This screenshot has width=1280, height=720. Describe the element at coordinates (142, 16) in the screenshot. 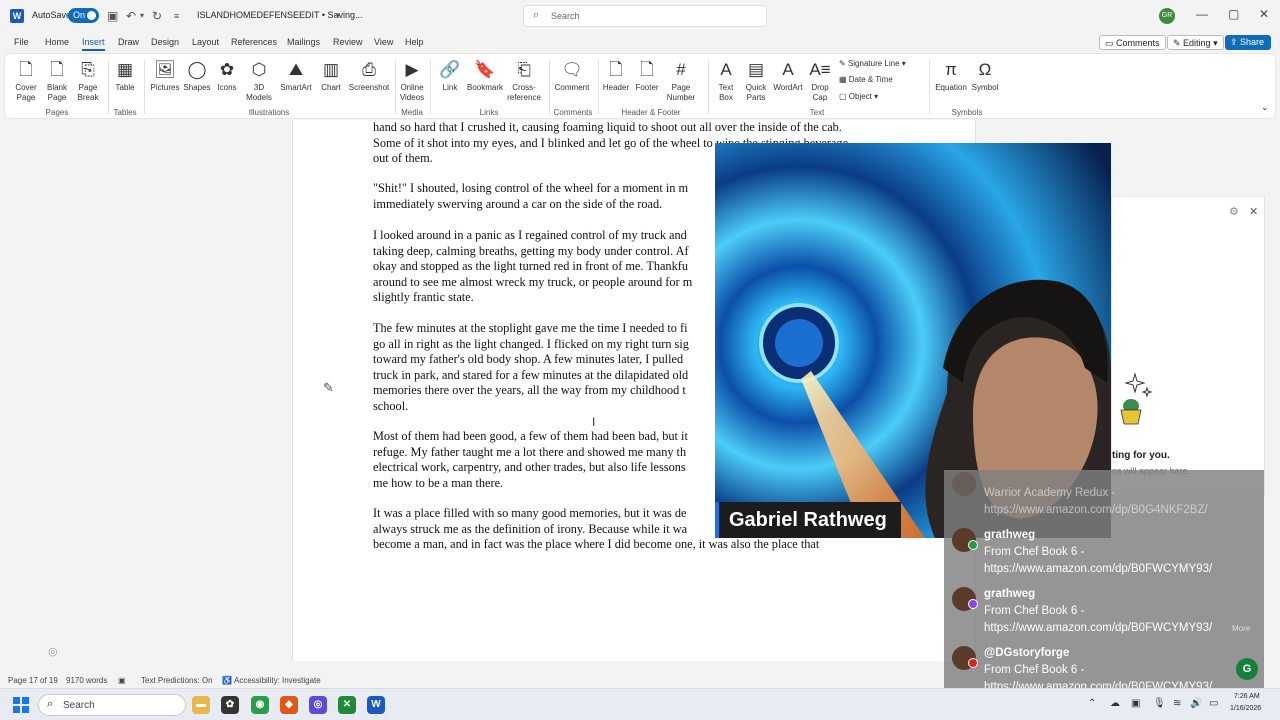

I see `undo-dropdown-icon: ▾` at that location.